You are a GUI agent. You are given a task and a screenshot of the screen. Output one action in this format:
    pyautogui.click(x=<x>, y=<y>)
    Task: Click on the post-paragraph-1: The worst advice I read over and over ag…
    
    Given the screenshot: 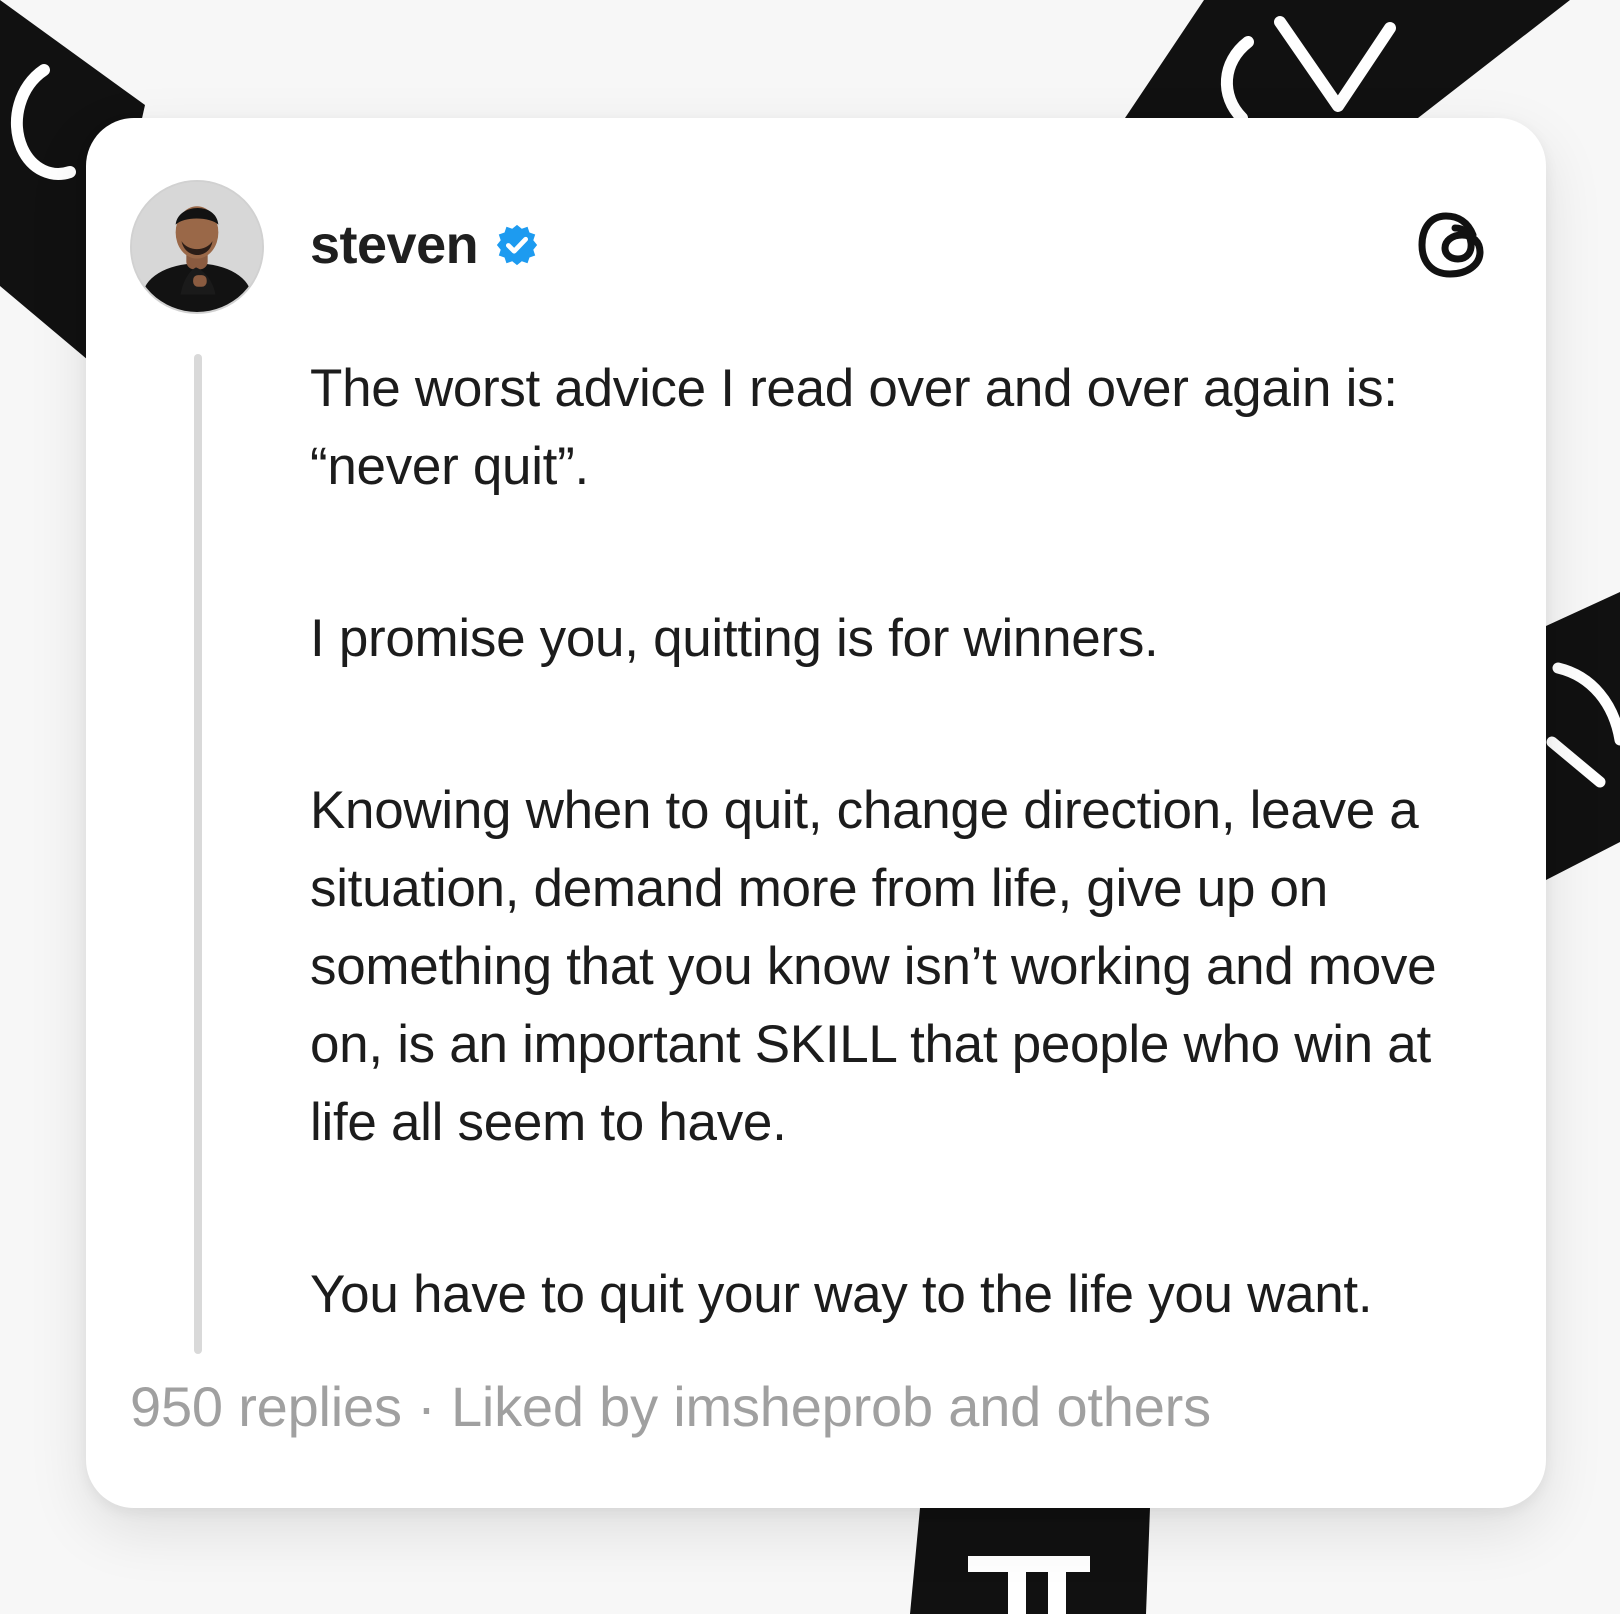 What is the action you would take?
    pyautogui.click(x=854, y=427)
    